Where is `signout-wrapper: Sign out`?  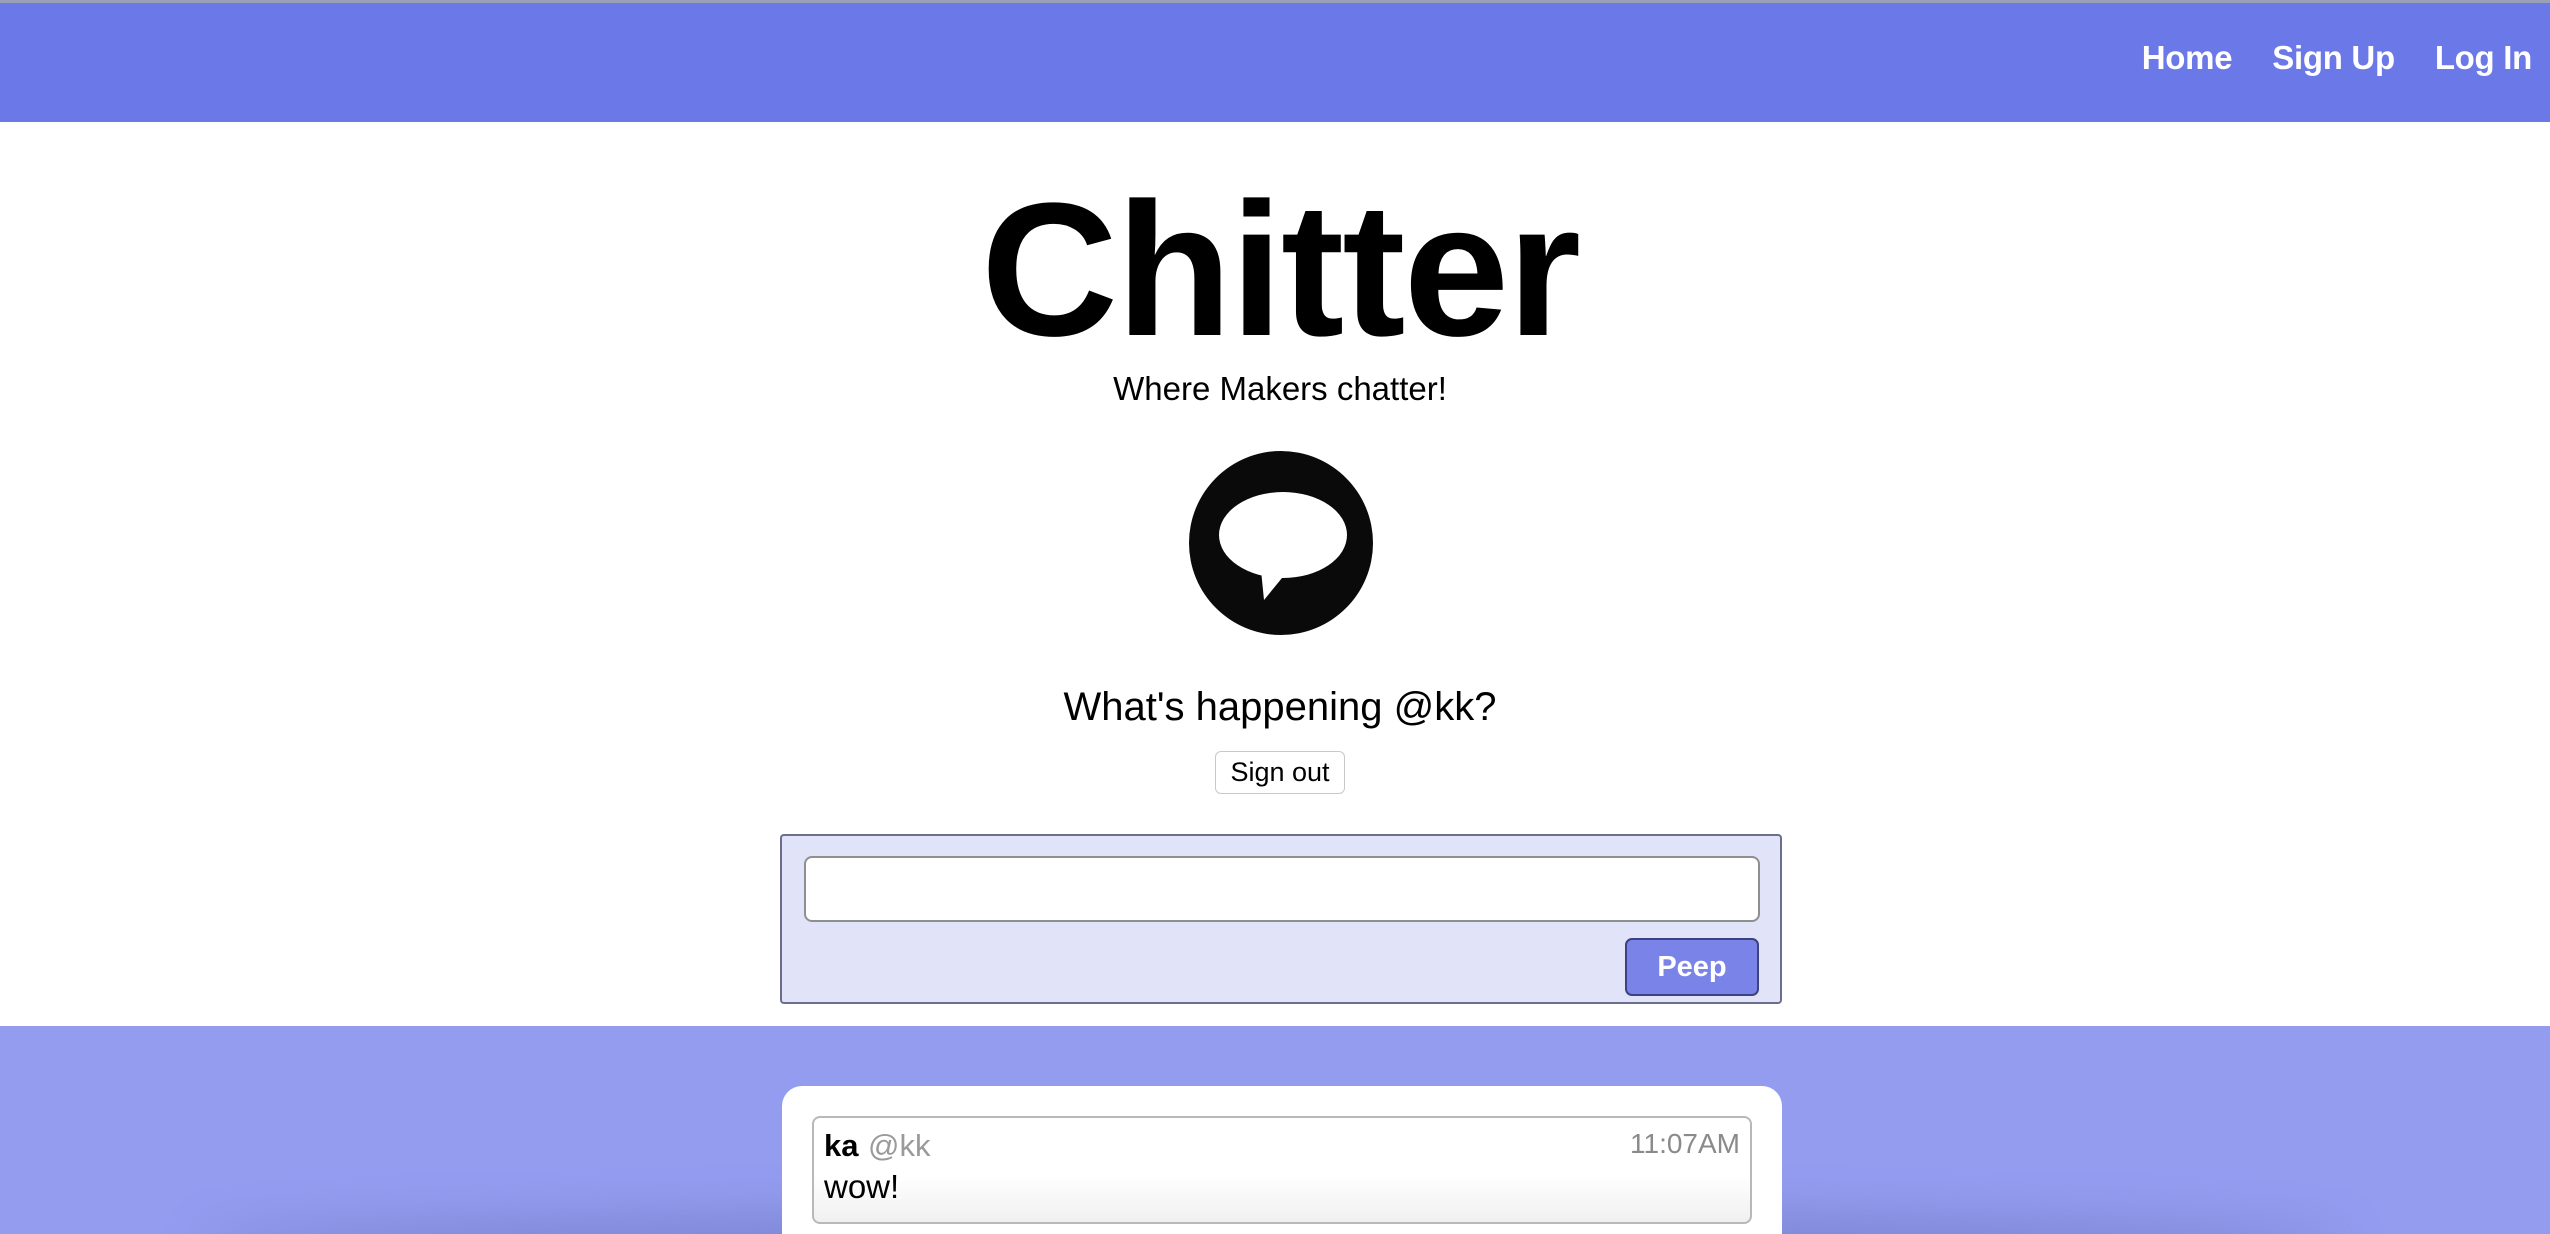 signout-wrapper: Sign out is located at coordinates (1275, 772).